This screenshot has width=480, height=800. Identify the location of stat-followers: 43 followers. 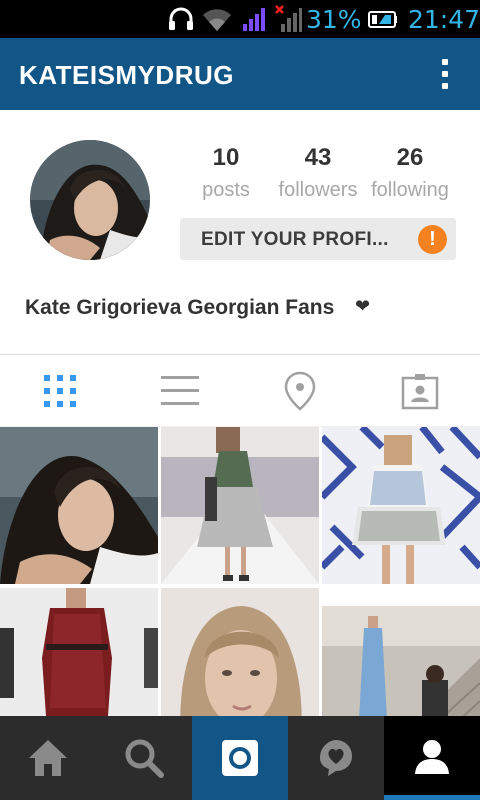
(318, 173).